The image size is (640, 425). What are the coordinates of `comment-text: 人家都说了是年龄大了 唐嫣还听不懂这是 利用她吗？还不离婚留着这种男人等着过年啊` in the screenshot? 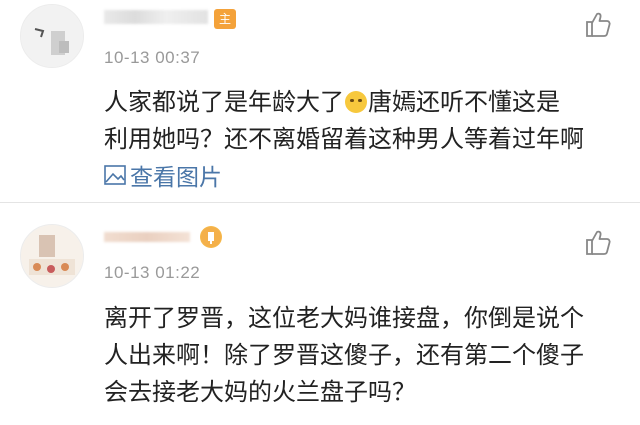 It's located at (364, 121).